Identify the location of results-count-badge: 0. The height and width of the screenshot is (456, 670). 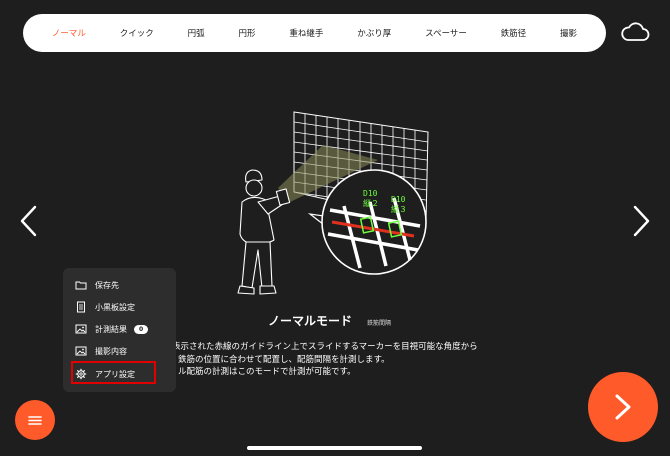
(141, 329).